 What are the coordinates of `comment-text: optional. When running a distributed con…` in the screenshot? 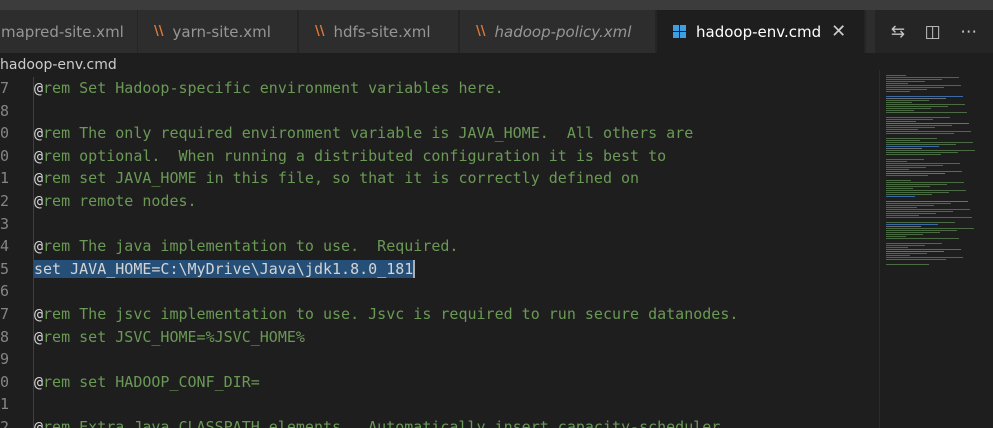 It's located at (368, 155).